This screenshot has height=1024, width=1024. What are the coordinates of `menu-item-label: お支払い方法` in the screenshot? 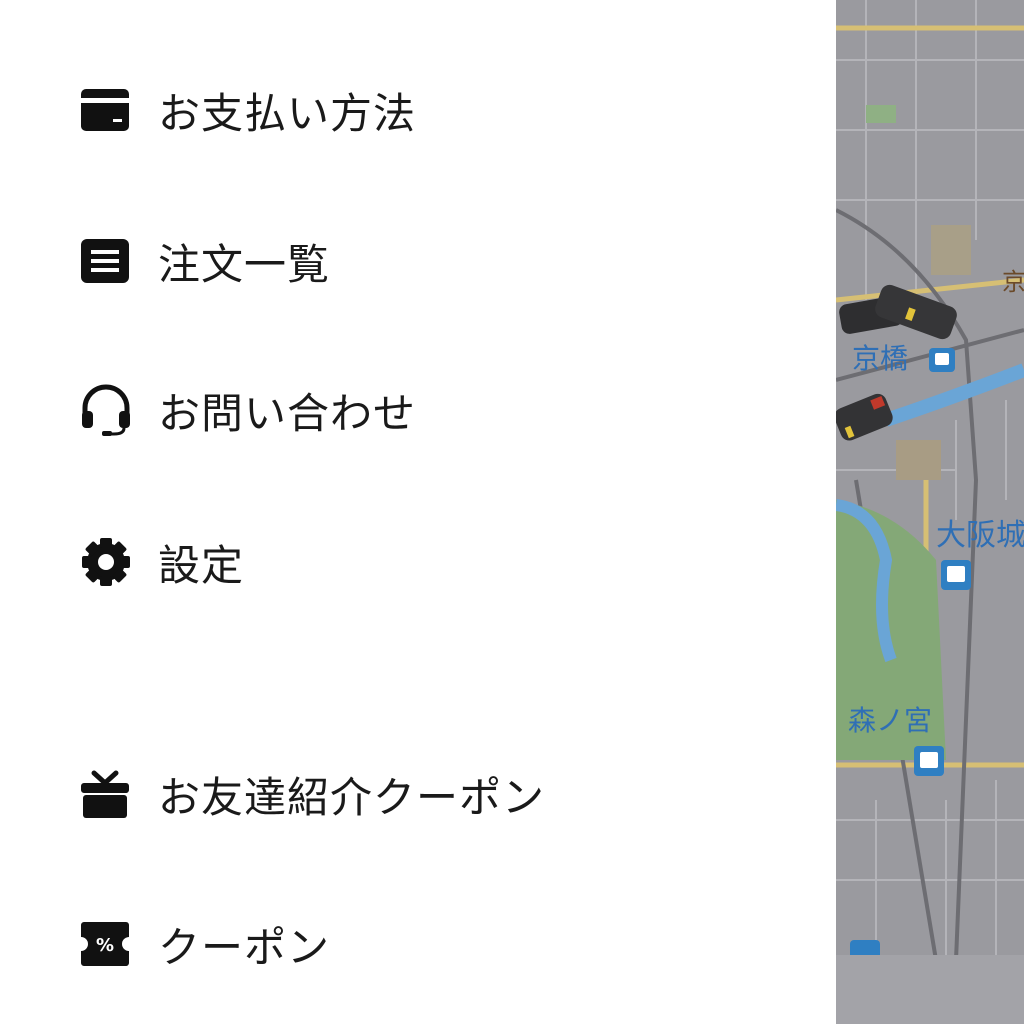 It's located at (287, 113).